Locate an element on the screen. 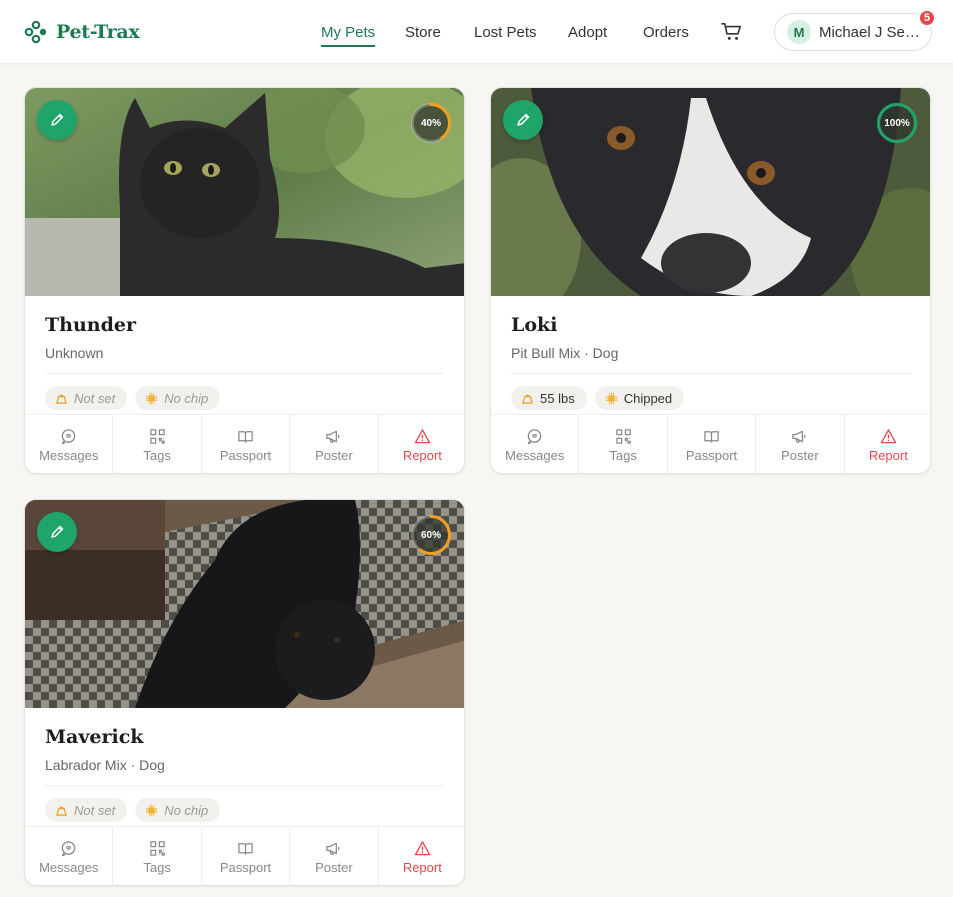 Image resolution: width=953 pixels, height=897 pixels. shopping-cart-icon is located at coordinates (732, 32).